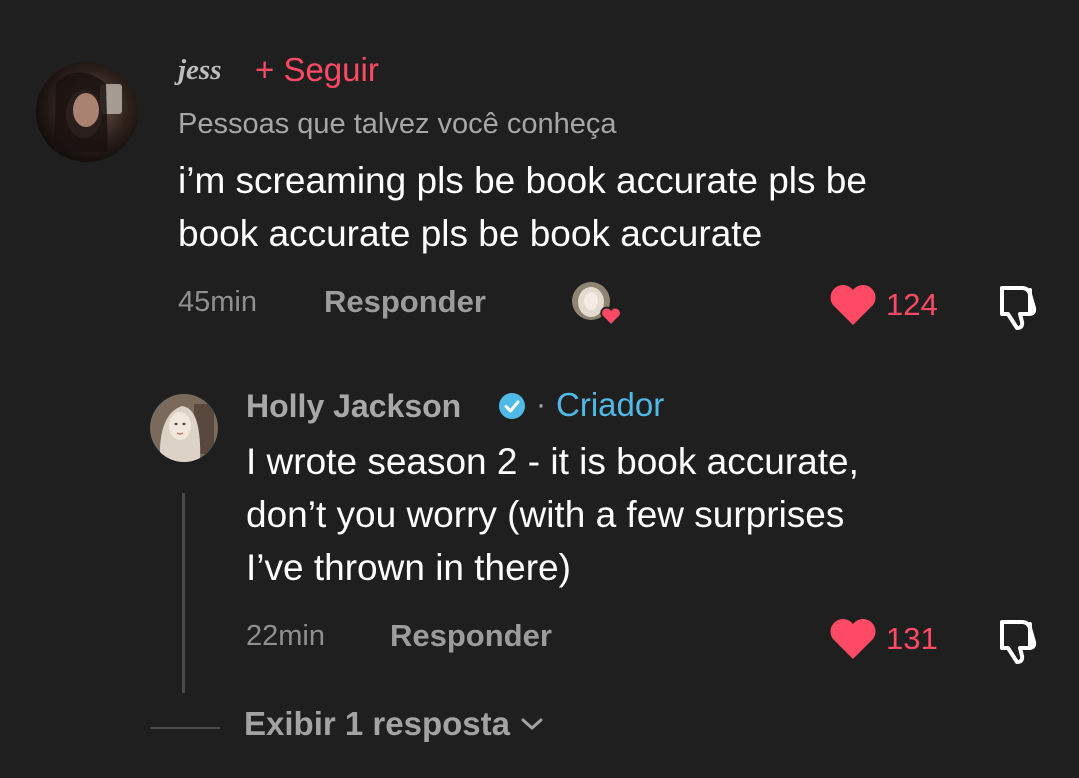 The width and height of the screenshot is (1079, 778). What do you see at coordinates (185, 728) in the screenshot?
I see `divider` at bounding box center [185, 728].